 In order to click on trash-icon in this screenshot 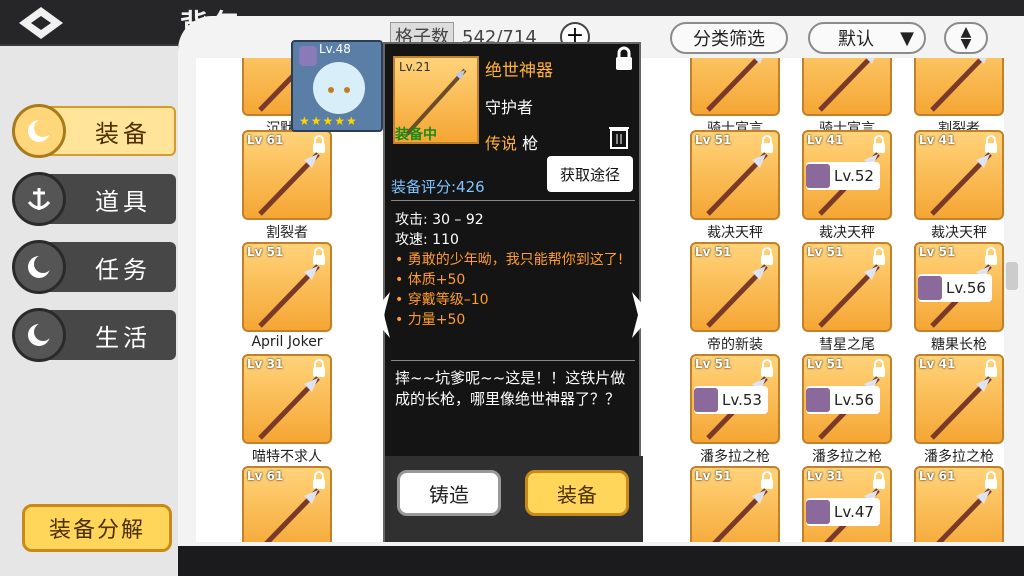, I will do `click(619, 137)`.